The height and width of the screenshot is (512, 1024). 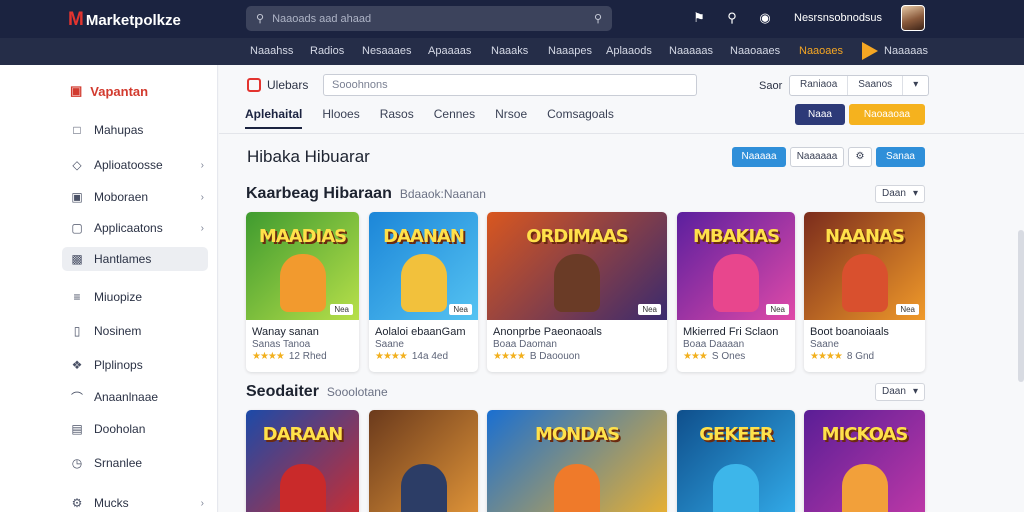 What do you see at coordinates (509, 51) in the screenshot?
I see `nav-item: Naaaks` at bounding box center [509, 51].